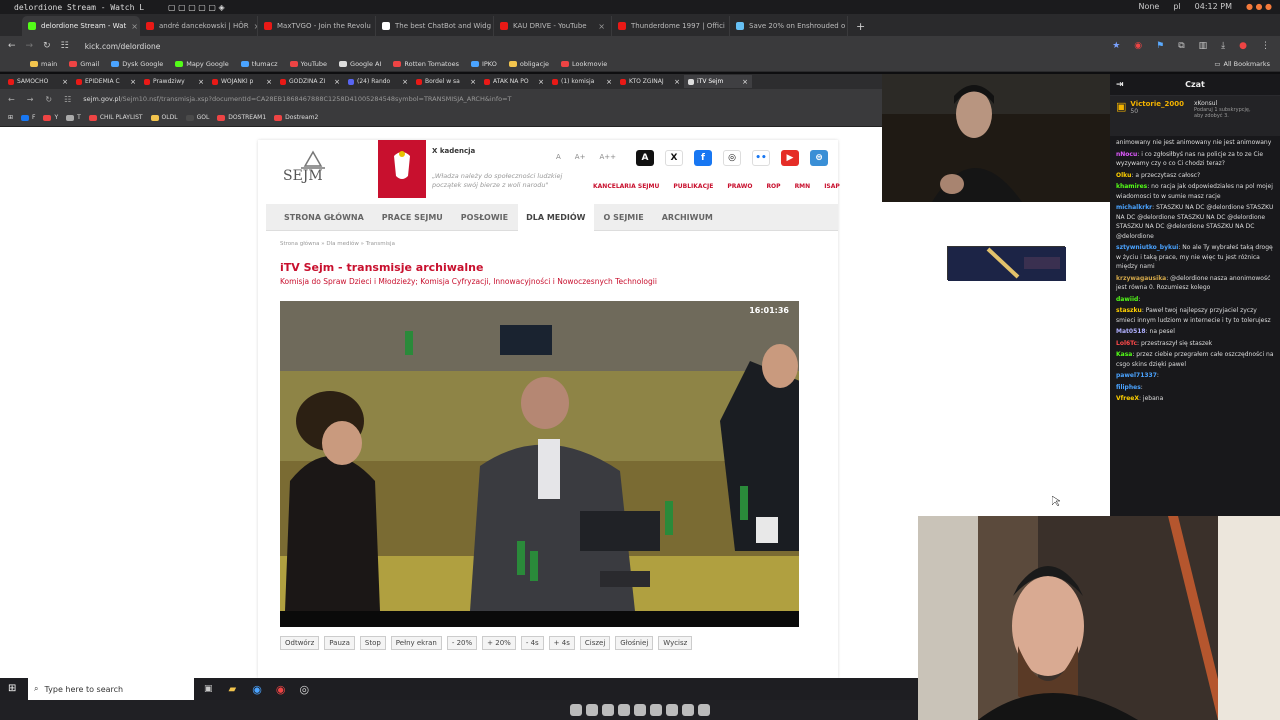 The width and height of the screenshot is (1280, 720). Describe the element at coordinates (259, 64) in the screenshot. I see `bookmark-item: tłumacz` at that location.